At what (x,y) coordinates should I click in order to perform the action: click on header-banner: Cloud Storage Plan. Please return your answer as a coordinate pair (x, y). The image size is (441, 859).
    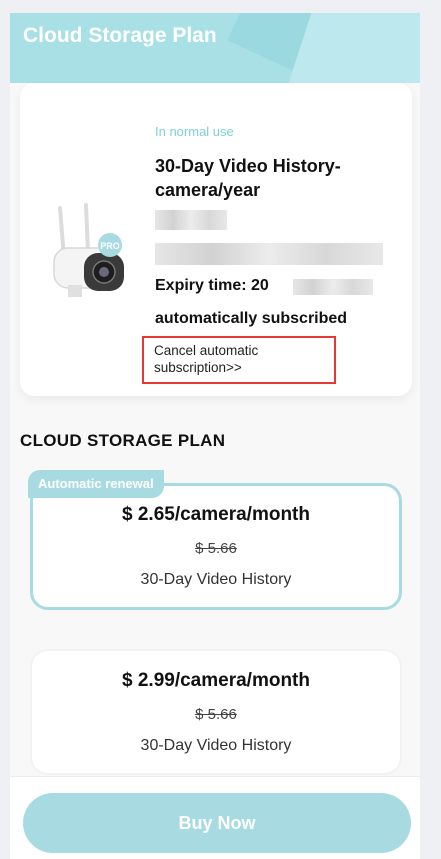
    Looking at the image, I should click on (215, 48).